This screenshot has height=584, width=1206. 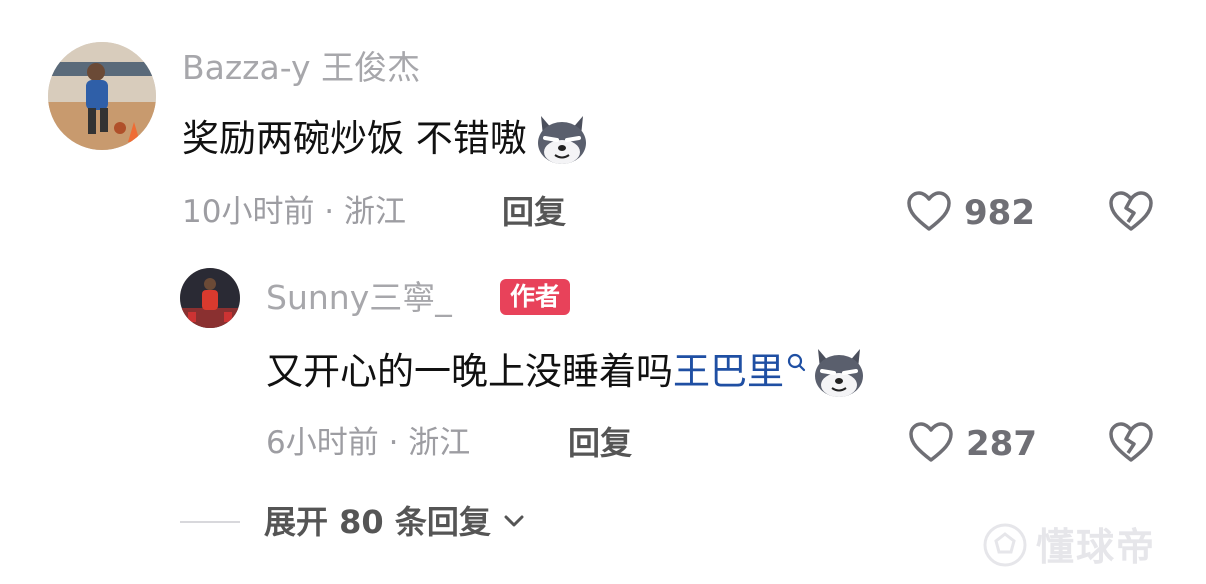 I want to click on watermark: 懂球帝, so click(x=1069, y=547).